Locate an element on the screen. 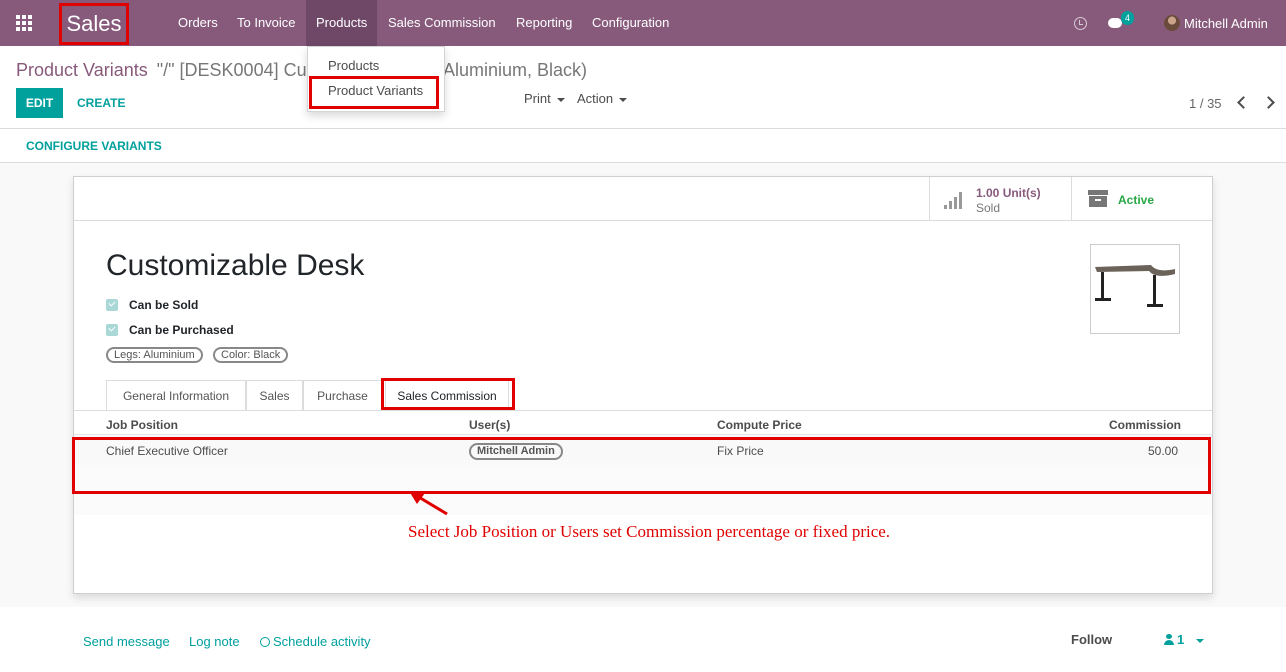 The height and width of the screenshot is (672, 1286). app-switcher-icon is located at coordinates (25, 23).